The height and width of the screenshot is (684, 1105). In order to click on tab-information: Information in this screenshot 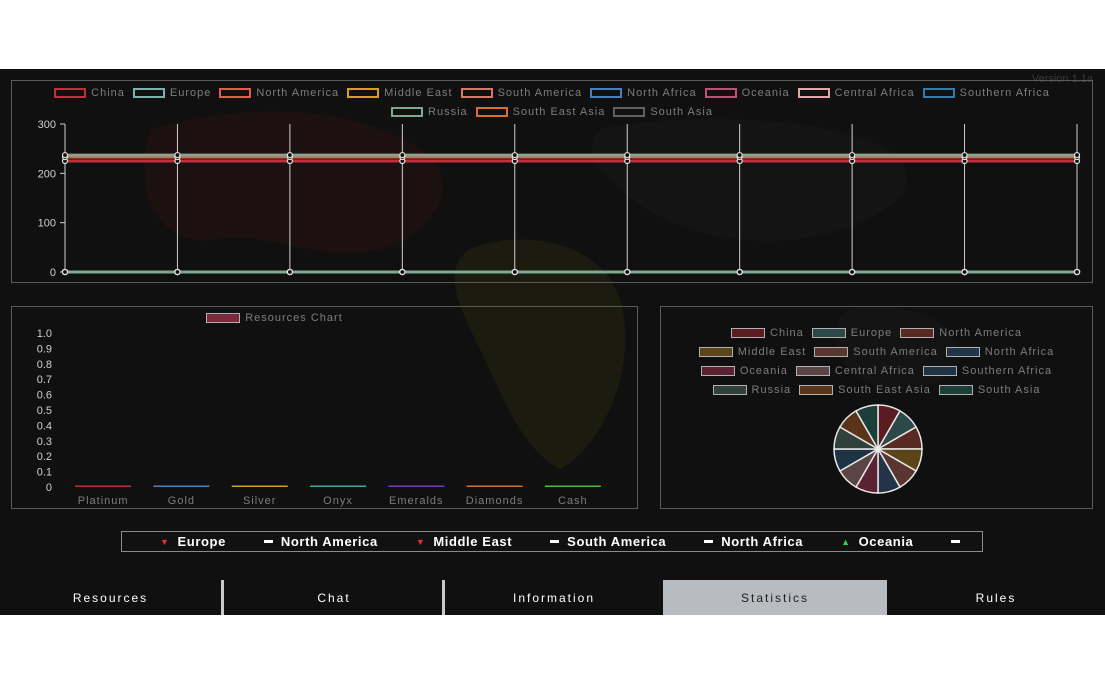, I will do `click(554, 597)`.